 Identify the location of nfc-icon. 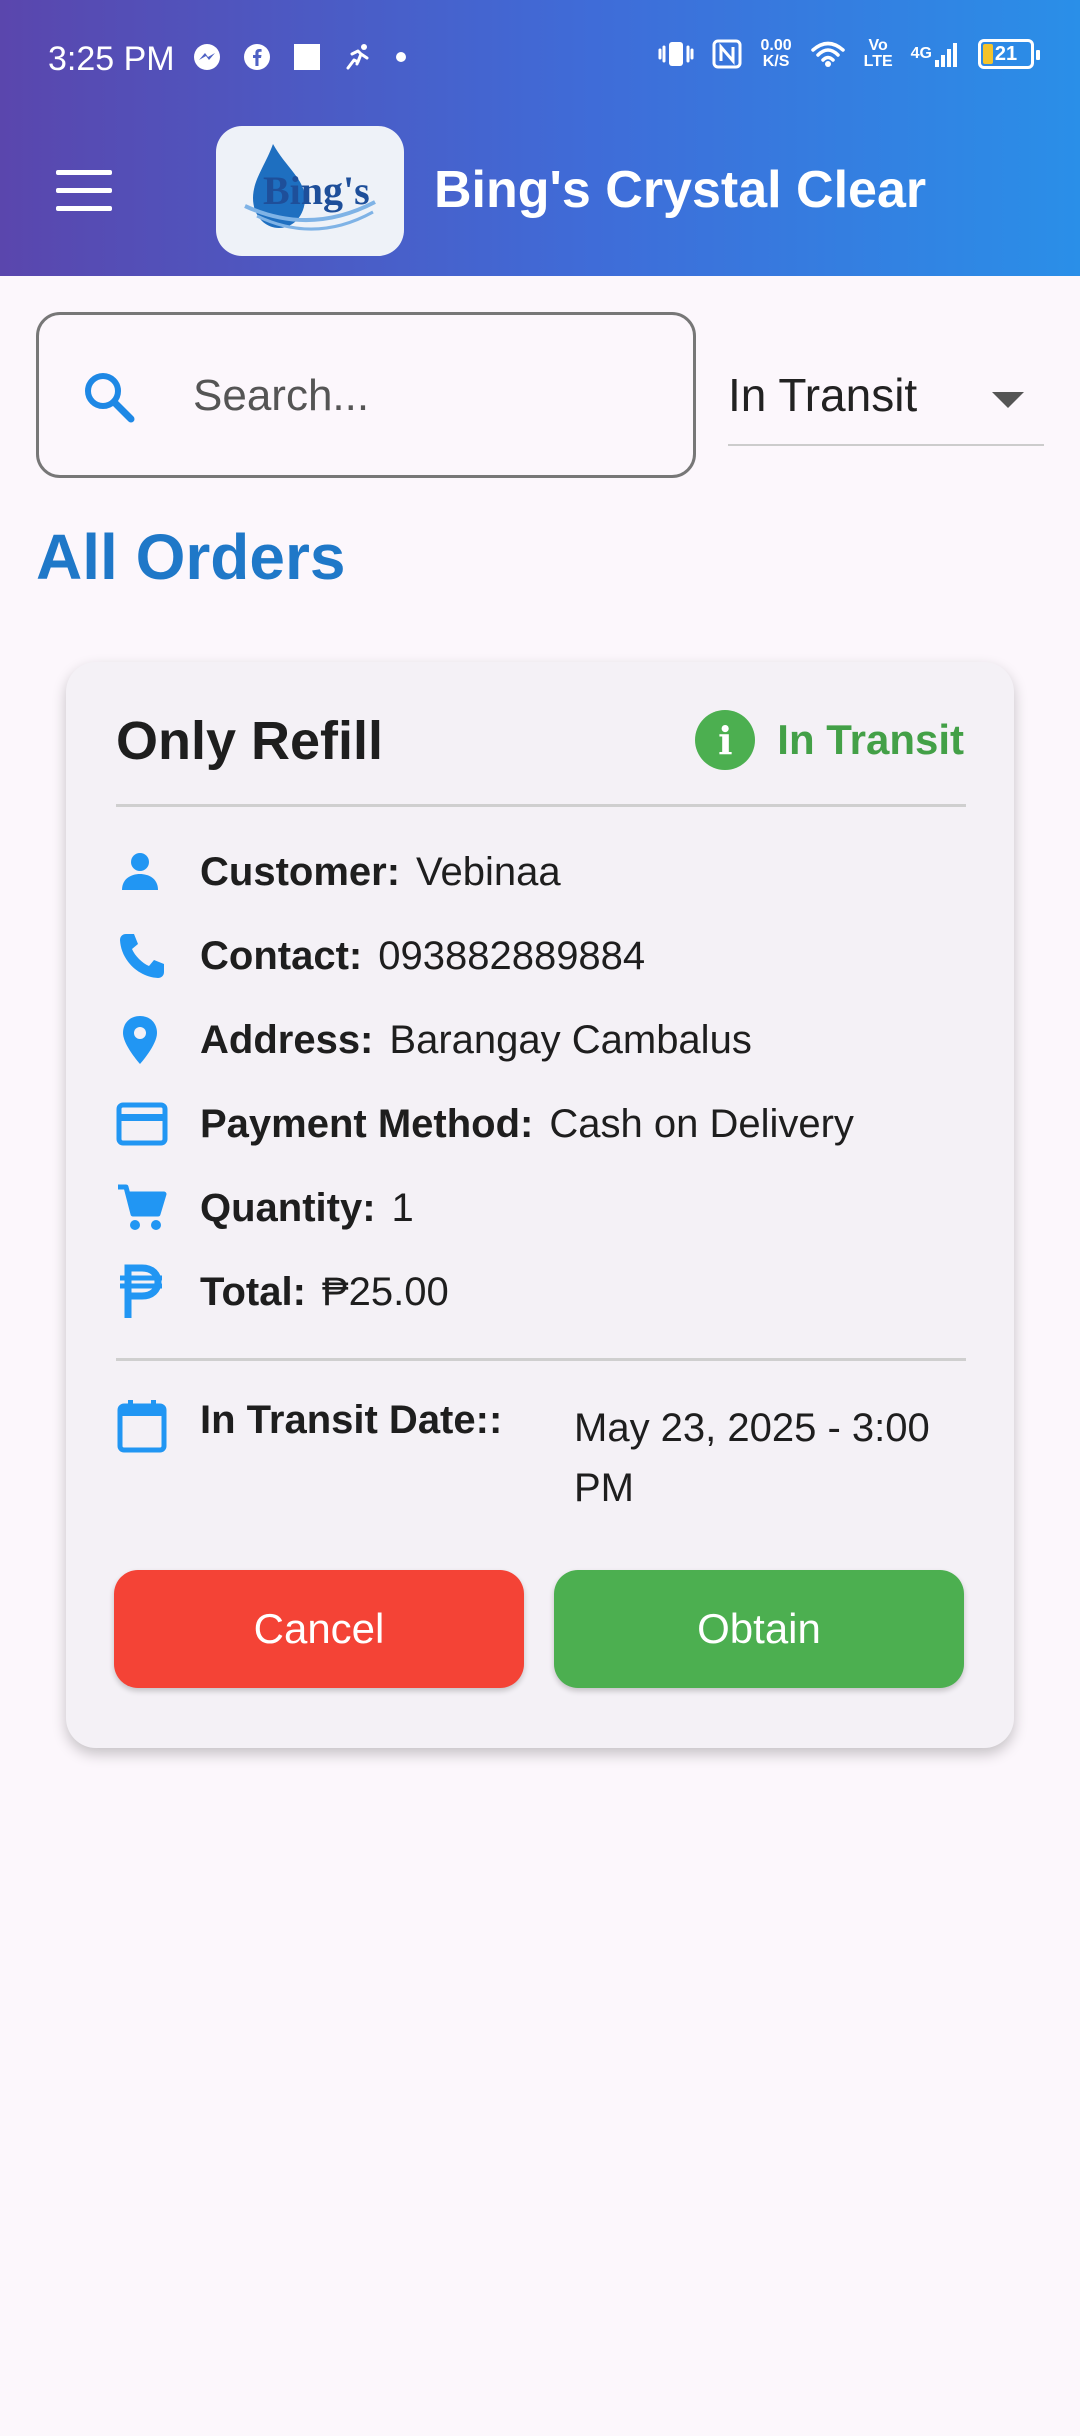
(727, 54).